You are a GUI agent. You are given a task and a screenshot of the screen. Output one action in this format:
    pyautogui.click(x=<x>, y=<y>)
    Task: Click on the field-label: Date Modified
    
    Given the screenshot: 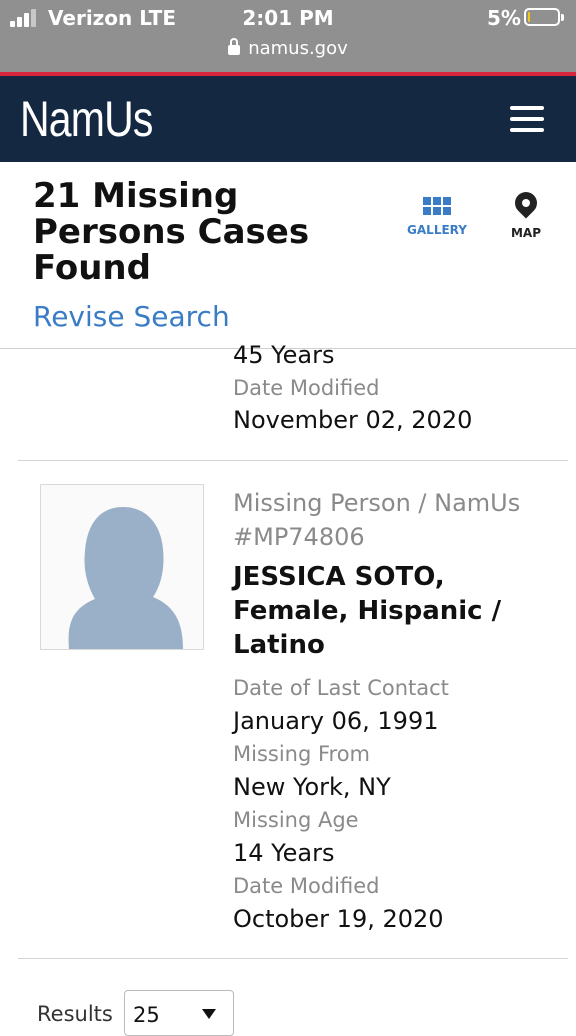 What is the action you would take?
    pyautogui.click(x=306, y=886)
    